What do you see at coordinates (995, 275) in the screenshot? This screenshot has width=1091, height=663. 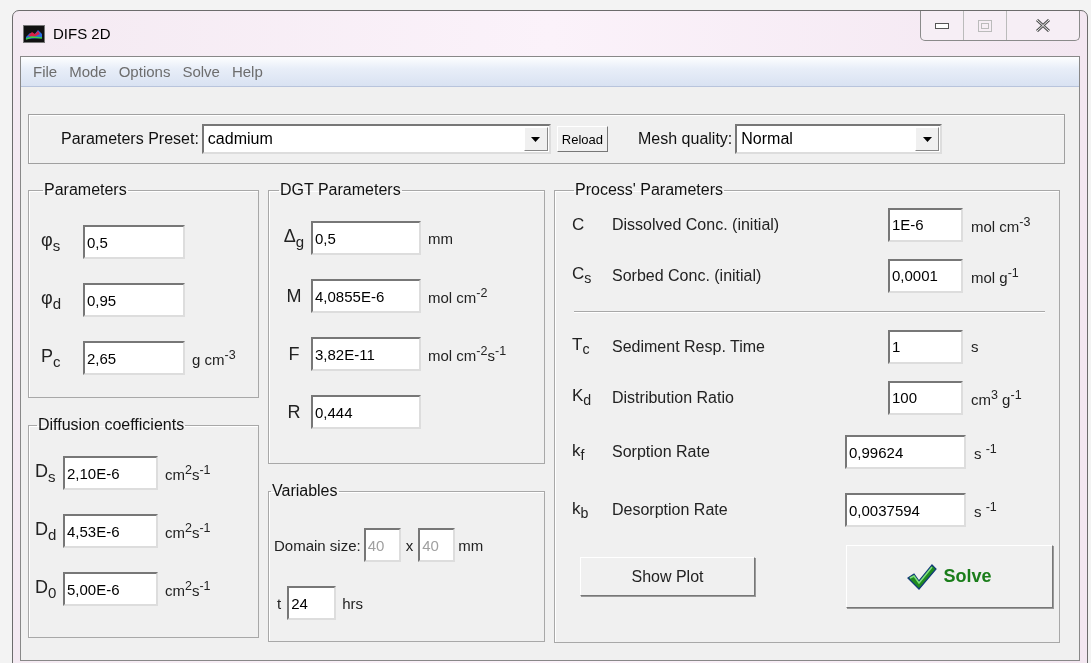 I see `unit-label: mol g$^{-1}$` at bounding box center [995, 275].